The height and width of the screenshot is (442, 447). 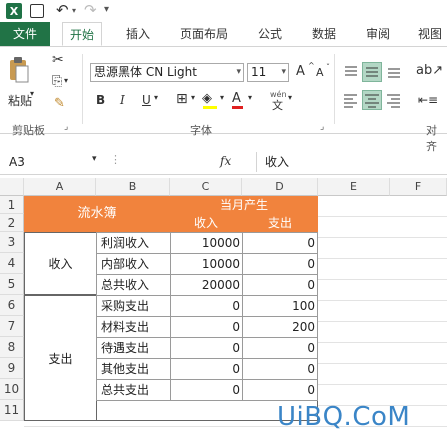 I want to click on fill-color-icon: ◈, so click(x=207, y=98).